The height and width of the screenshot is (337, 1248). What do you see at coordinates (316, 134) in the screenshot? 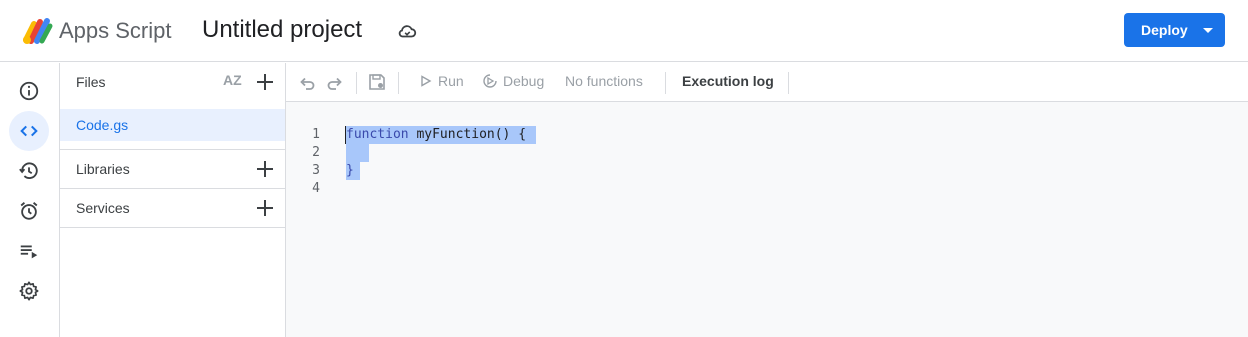
I see `line-number: 1` at bounding box center [316, 134].